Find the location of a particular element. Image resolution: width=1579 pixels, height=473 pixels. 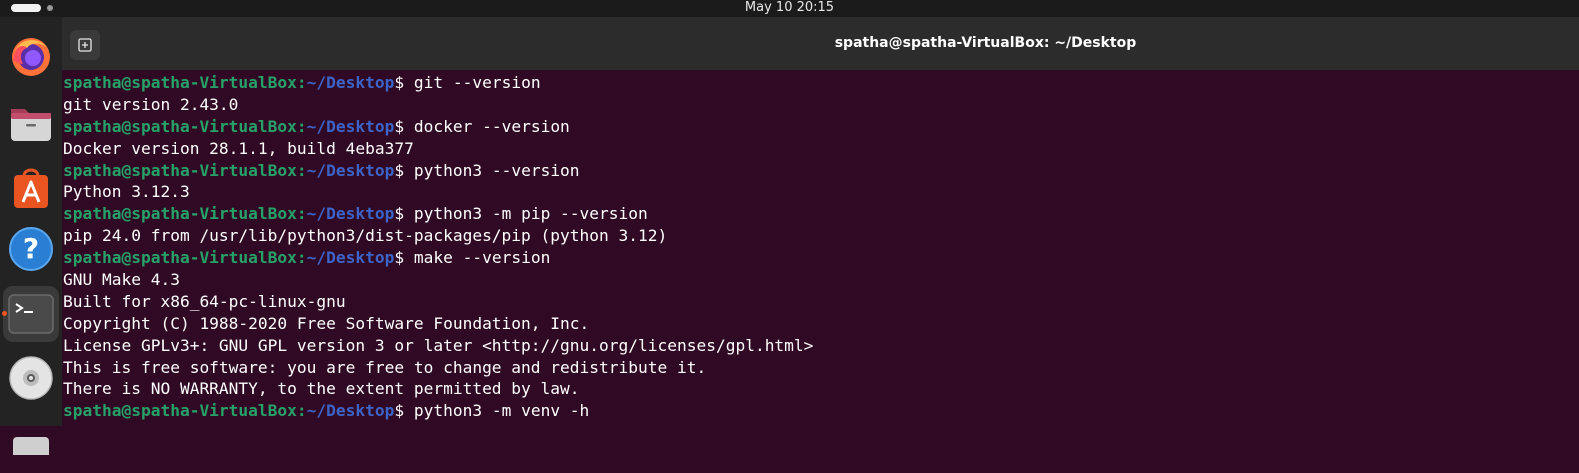

folder-icon is located at coordinates (31, 125).